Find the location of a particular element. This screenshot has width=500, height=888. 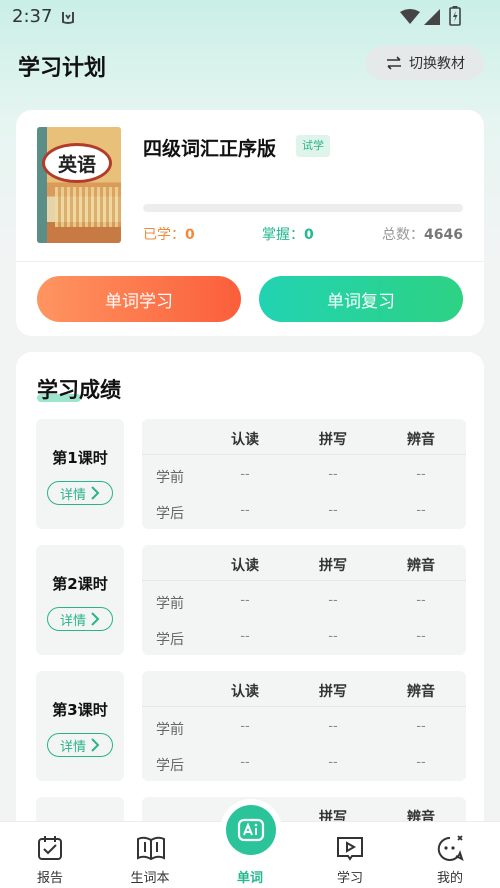

nav-item-profile: 我的 is located at coordinates (450, 855).